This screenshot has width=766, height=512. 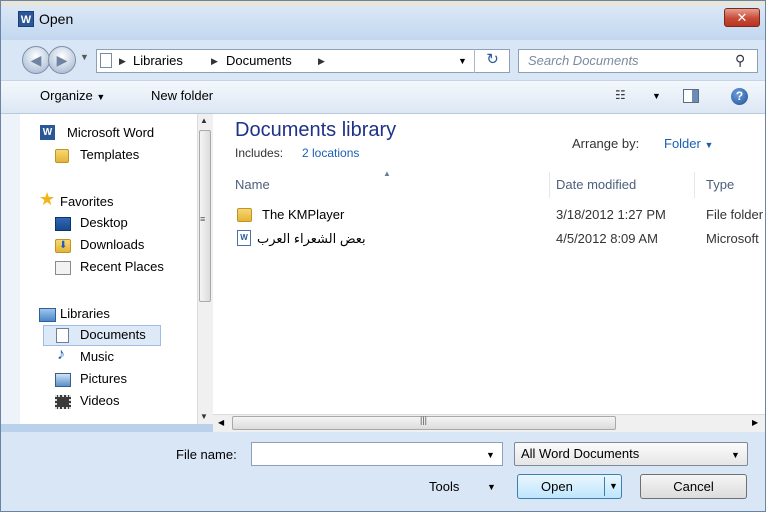 I want to click on preview-pane-icon, so click(x=695, y=96).